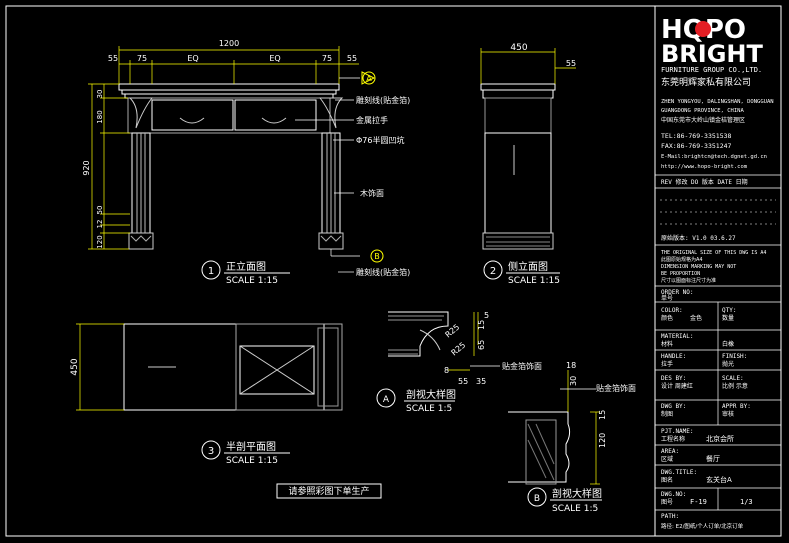 Image resolution: width=789 pixels, height=543 pixels. What do you see at coordinates (229, 43) in the screenshot?
I see `overall-width-label: 1200` at bounding box center [229, 43].